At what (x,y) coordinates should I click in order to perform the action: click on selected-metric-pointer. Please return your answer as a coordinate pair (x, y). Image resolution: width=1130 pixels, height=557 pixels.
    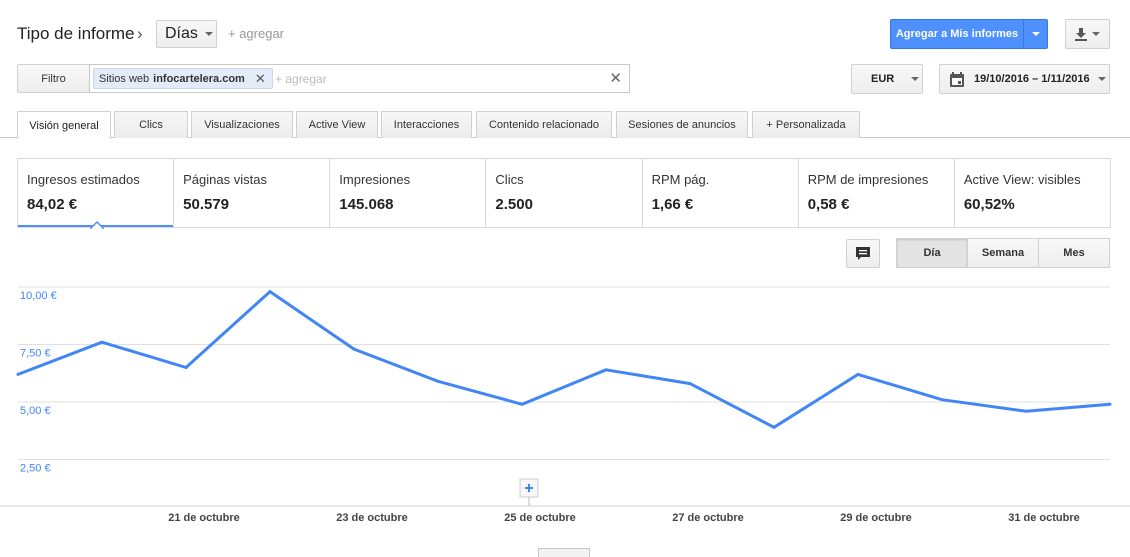
    Looking at the image, I should click on (97, 225).